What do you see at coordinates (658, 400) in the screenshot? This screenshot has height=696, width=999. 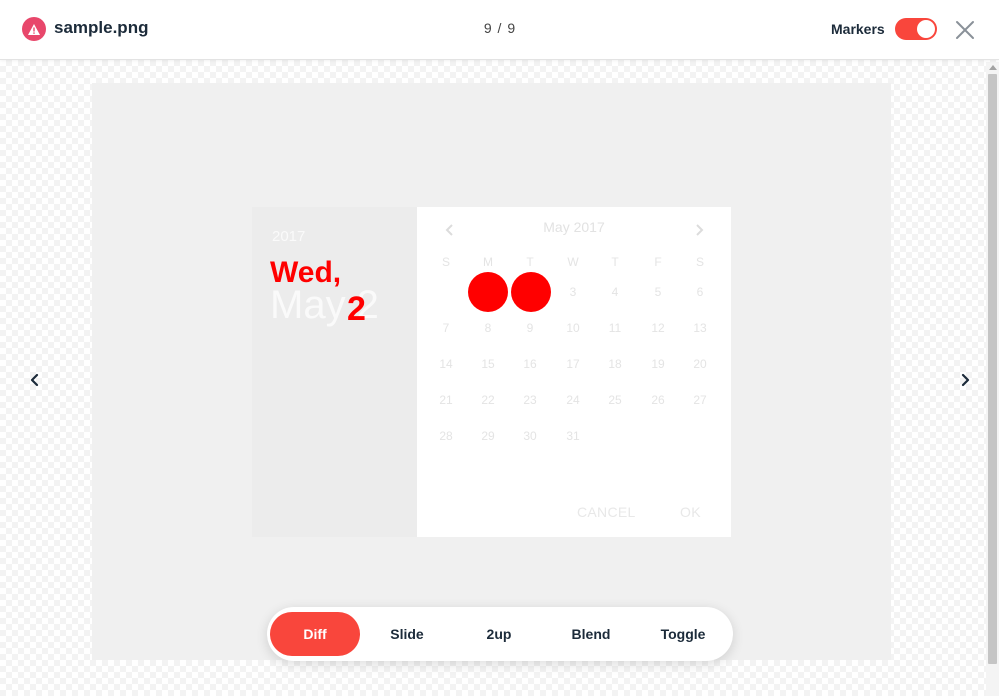 I see `calendar-day: 26` at bounding box center [658, 400].